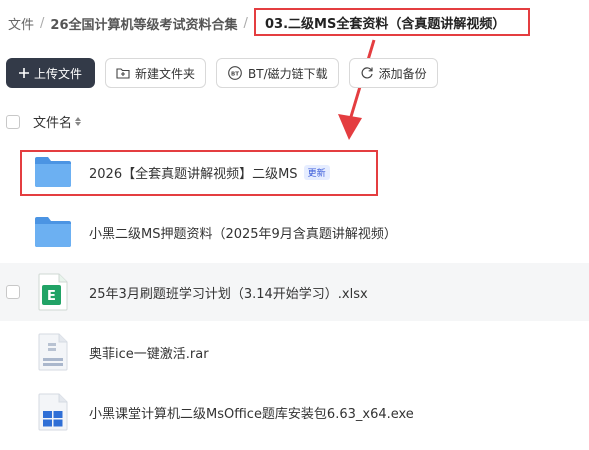  I want to click on refresh-icon, so click(367, 73).